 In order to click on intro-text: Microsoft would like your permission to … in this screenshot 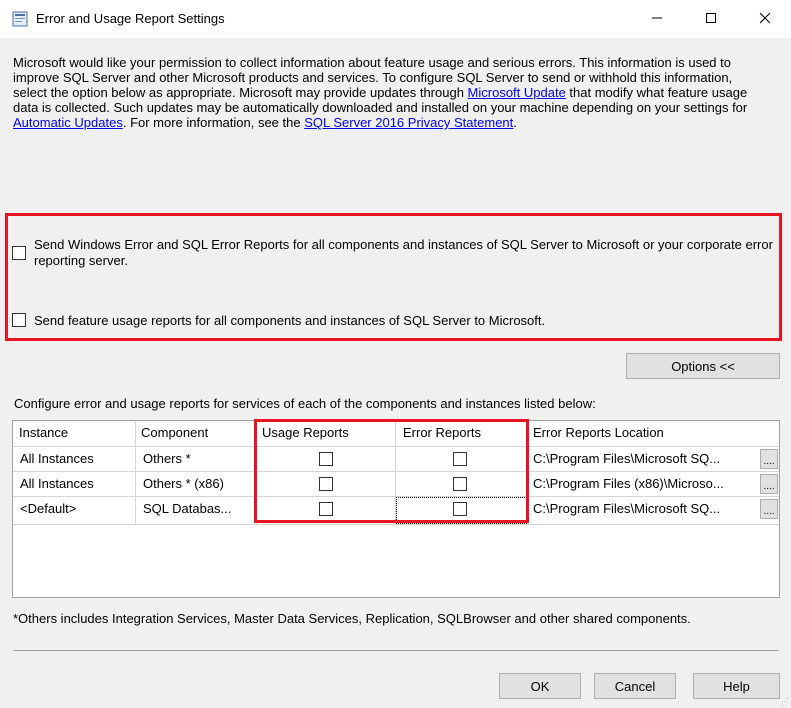, I will do `click(387, 92)`.